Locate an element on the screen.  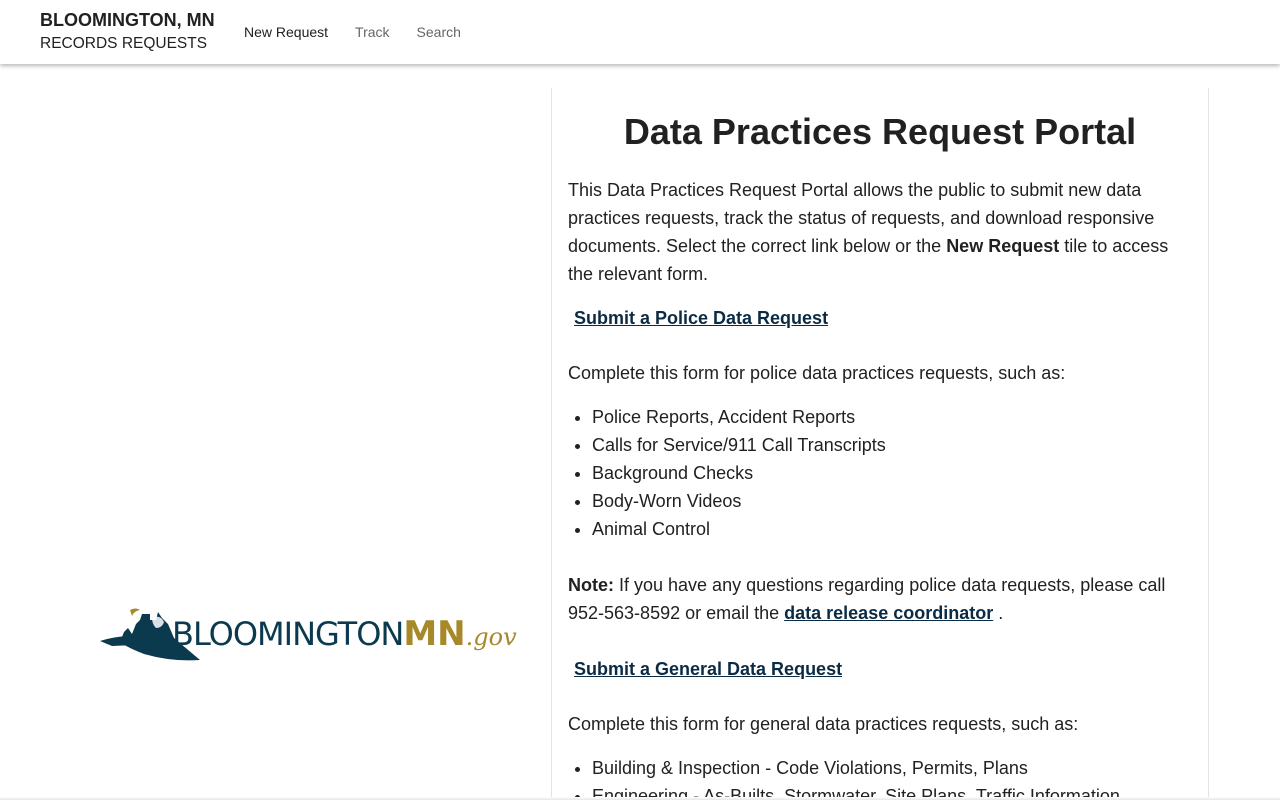
list-item: Animal Control is located at coordinates (892, 529).